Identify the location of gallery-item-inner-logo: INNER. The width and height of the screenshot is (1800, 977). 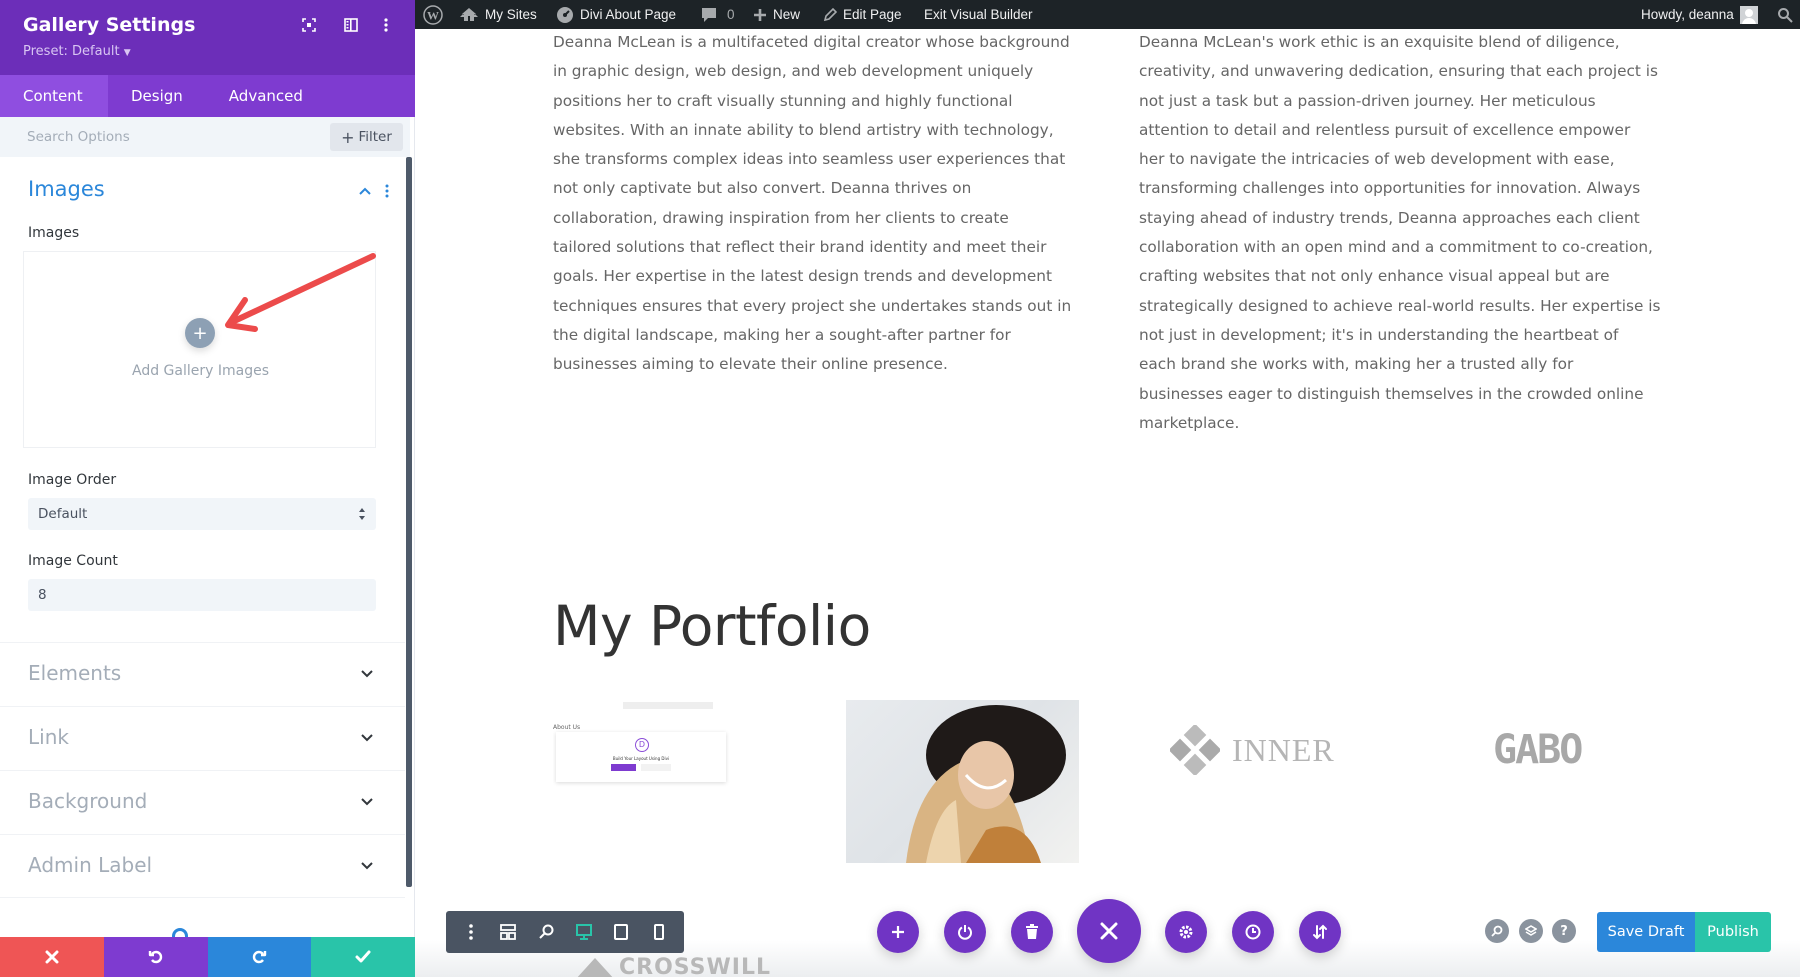
(1255, 750).